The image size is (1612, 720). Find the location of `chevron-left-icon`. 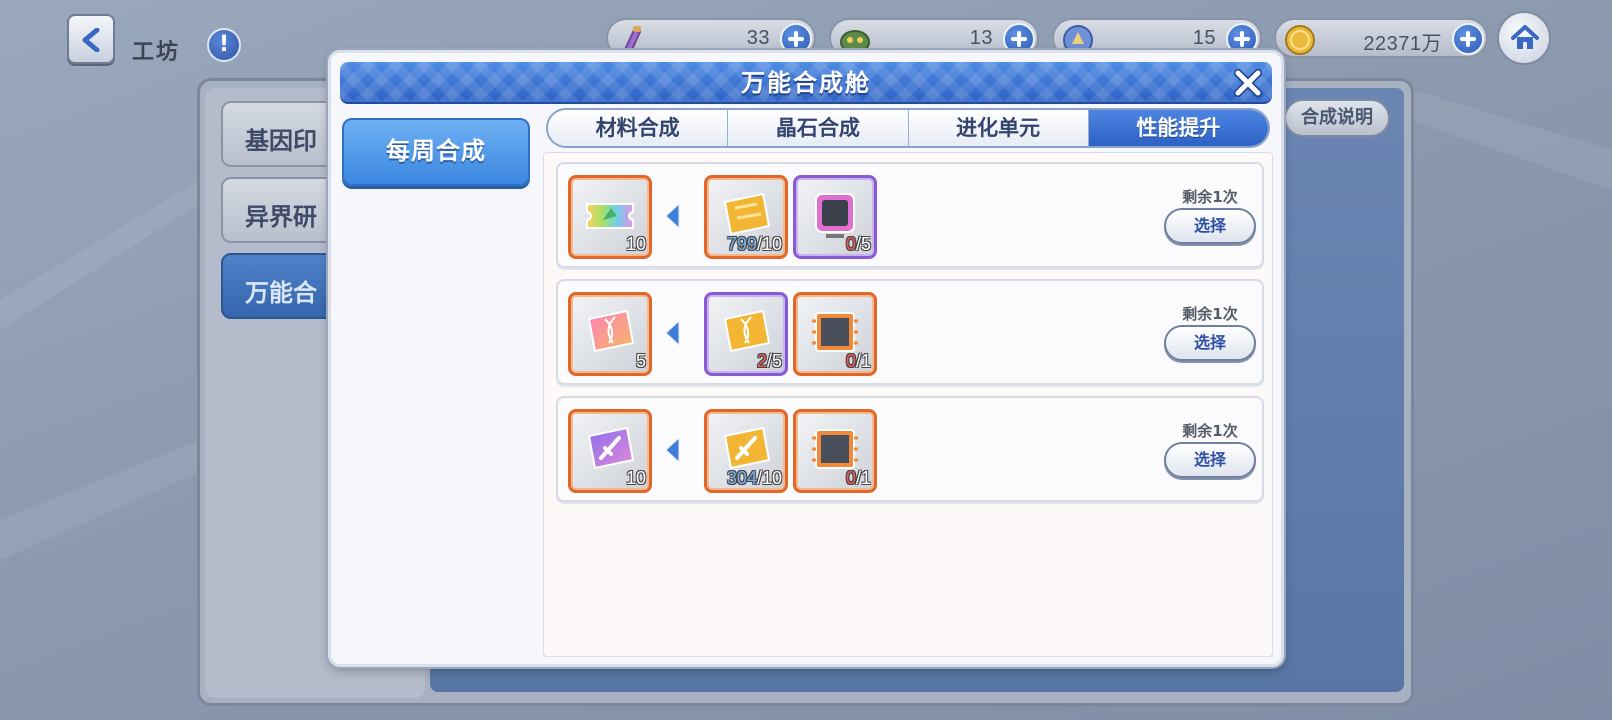

chevron-left-icon is located at coordinates (91, 40).